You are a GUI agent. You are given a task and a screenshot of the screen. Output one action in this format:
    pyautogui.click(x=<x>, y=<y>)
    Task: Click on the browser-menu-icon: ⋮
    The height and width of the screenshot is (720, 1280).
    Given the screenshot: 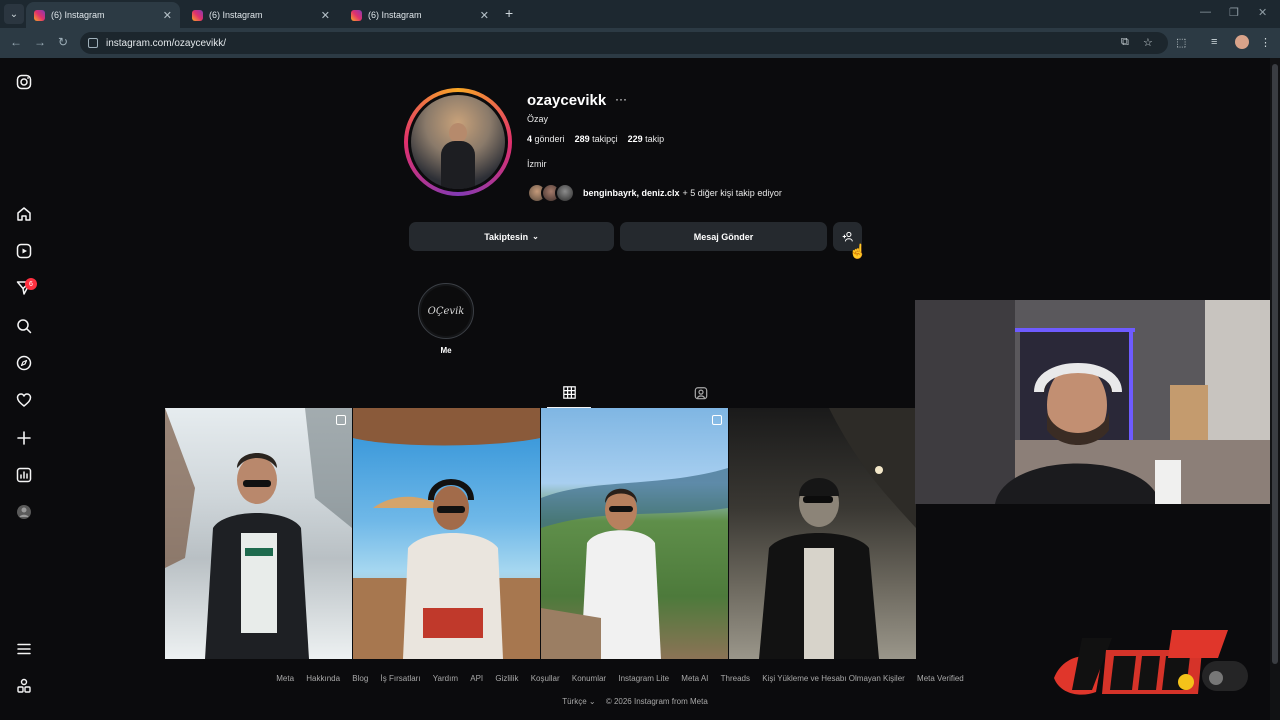 What is the action you would take?
    pyautogui.click(x=1265, y=42)
    